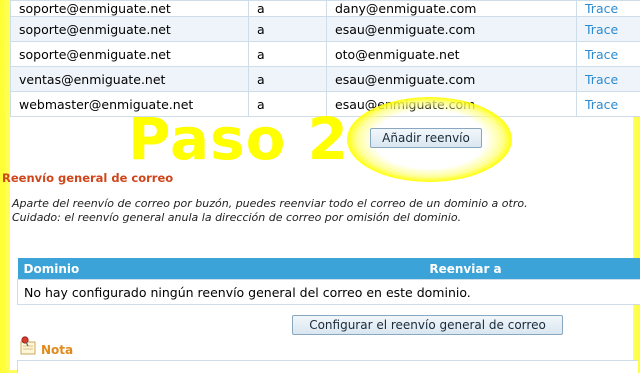 This screenshot has height=373, width=640. I want to click on add-forward-button: Añadir reenvío, so click(426, 138).